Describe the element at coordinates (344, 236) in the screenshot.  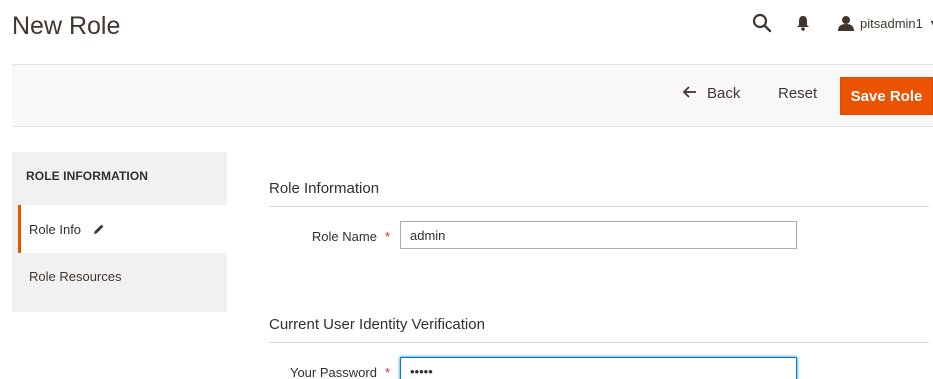
I see `role-name-label-text: Role Name` at that location.